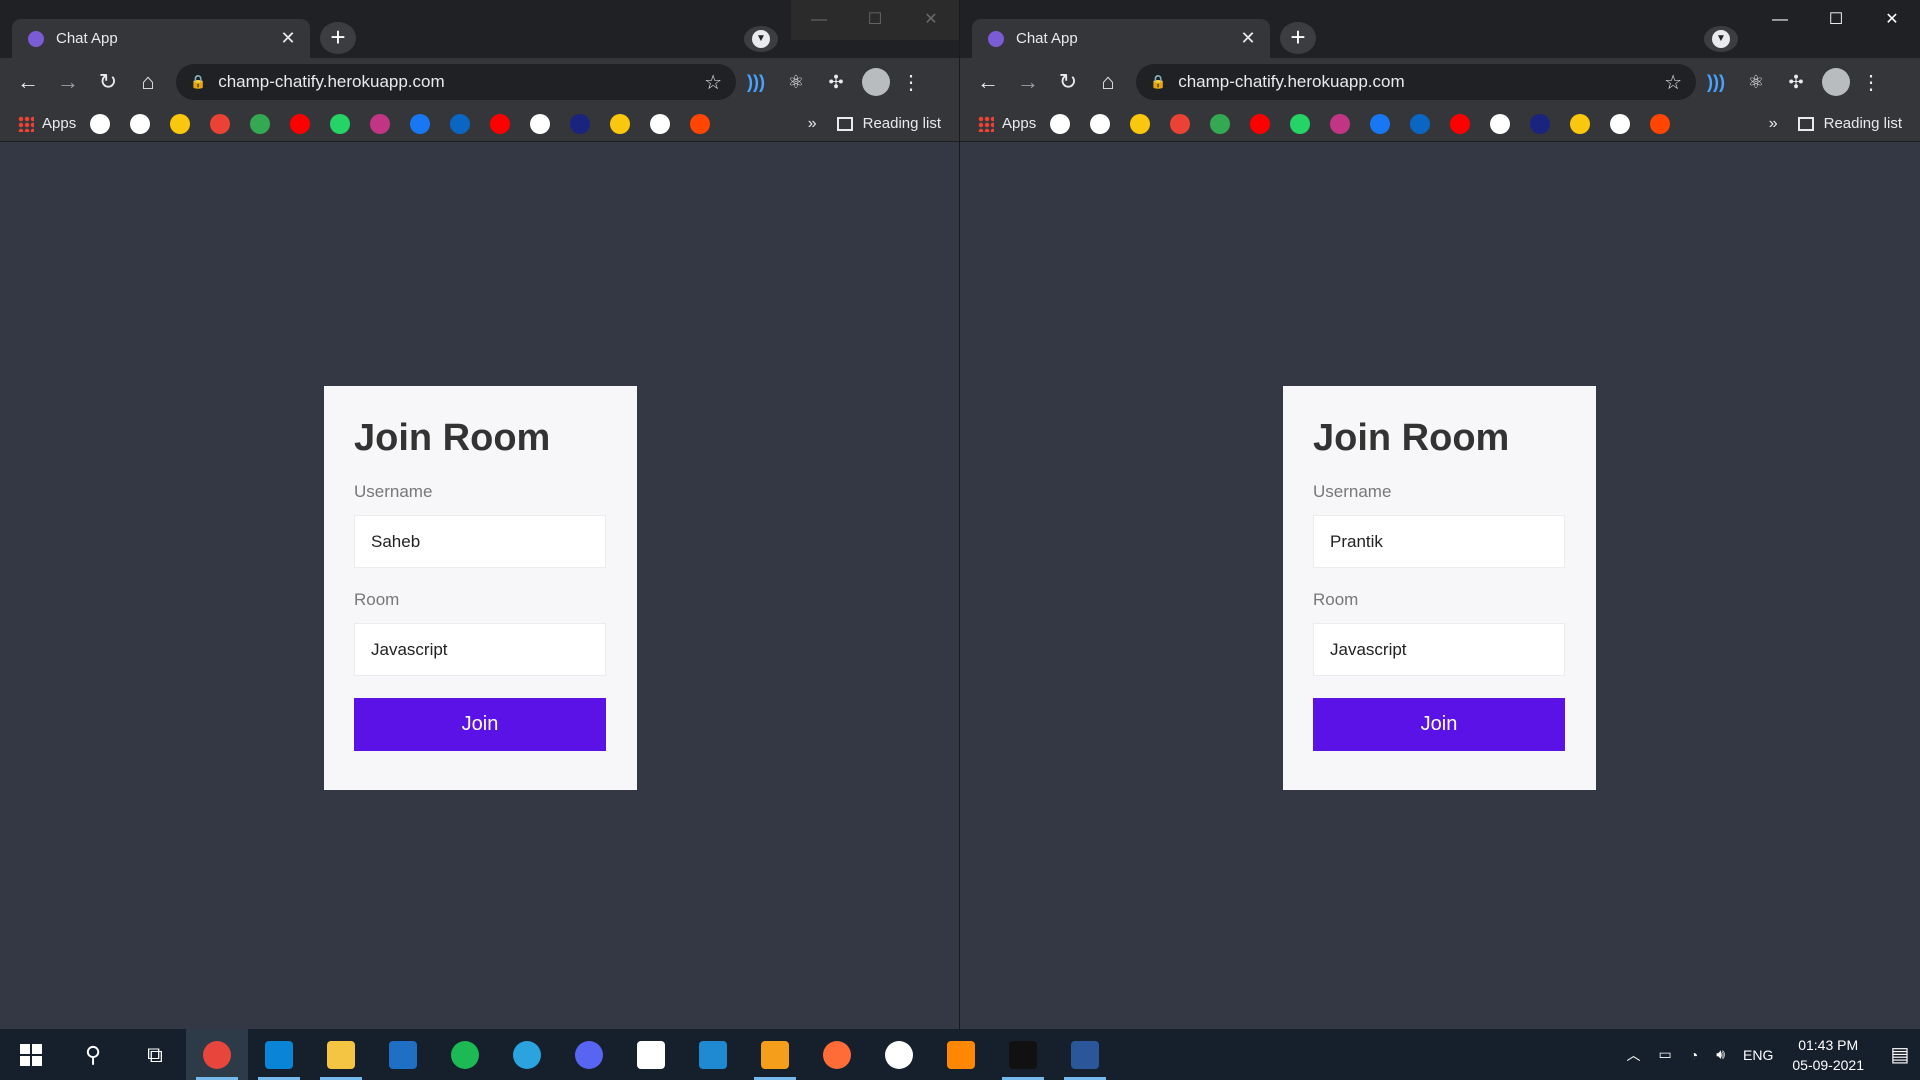 This screenshot has width=1920, height=1080. What do you see at coordinates (775, 1054) in the screenshot?
I see `taskbar-sublime-text-button` at bounding box center [775, 1054].